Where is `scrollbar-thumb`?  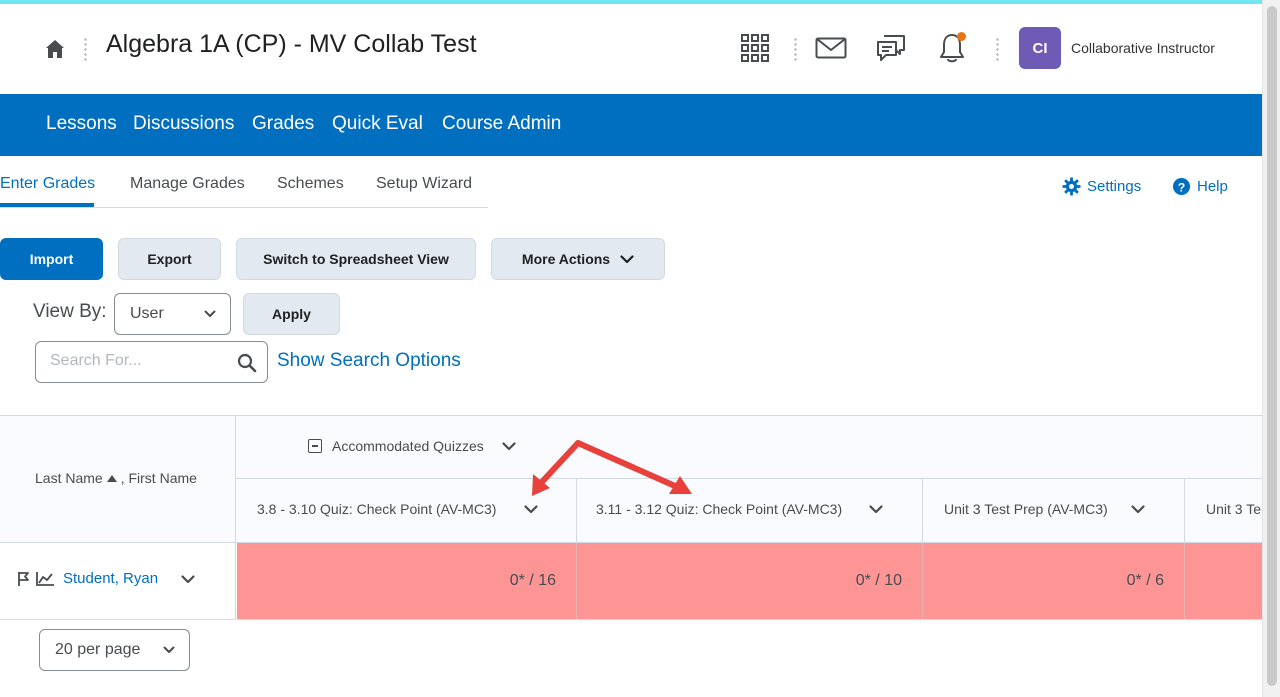
scrollbar-thumb is located at coordinates (1272, 346).